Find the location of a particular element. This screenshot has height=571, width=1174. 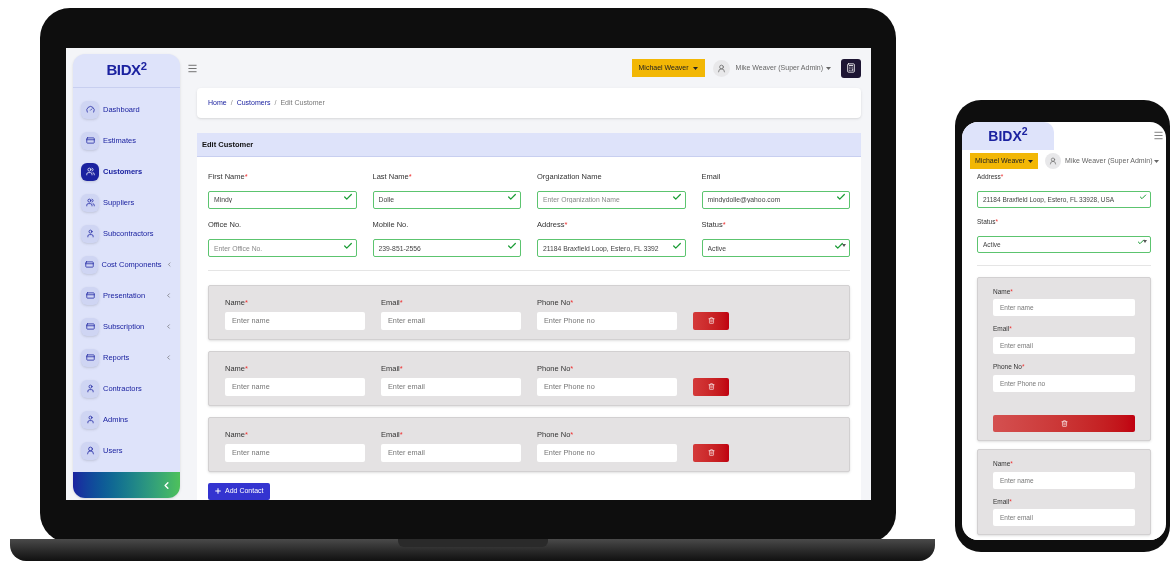

plus-icon is located at coordinates (218, 491).